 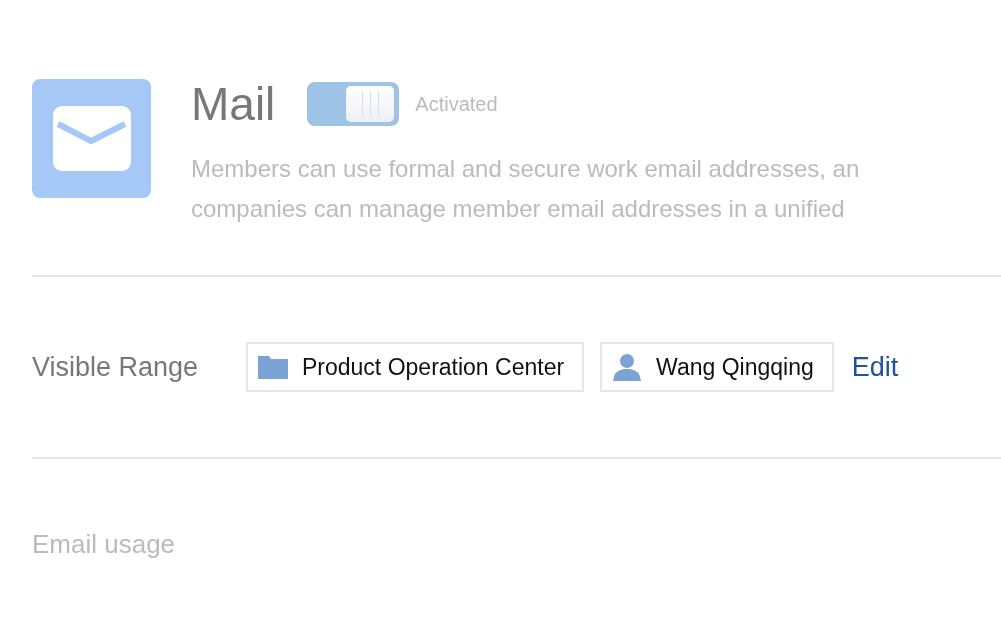 What do you see at coordinates (456, 104) in the screenshot?
I see `status-label: Activated` at bounding box center [456, 104].